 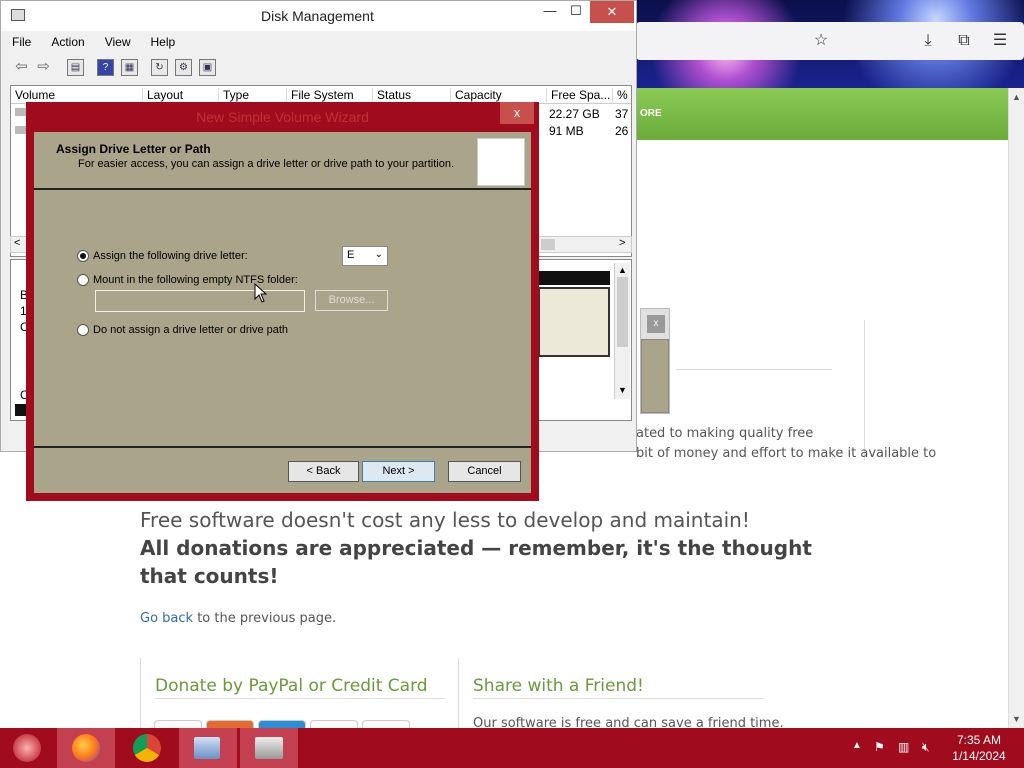 What do you see at coordinates (17, 243) in the screenshot?
I see `scroll-left-arrow-icon: <` at bounding box center [17, 243].